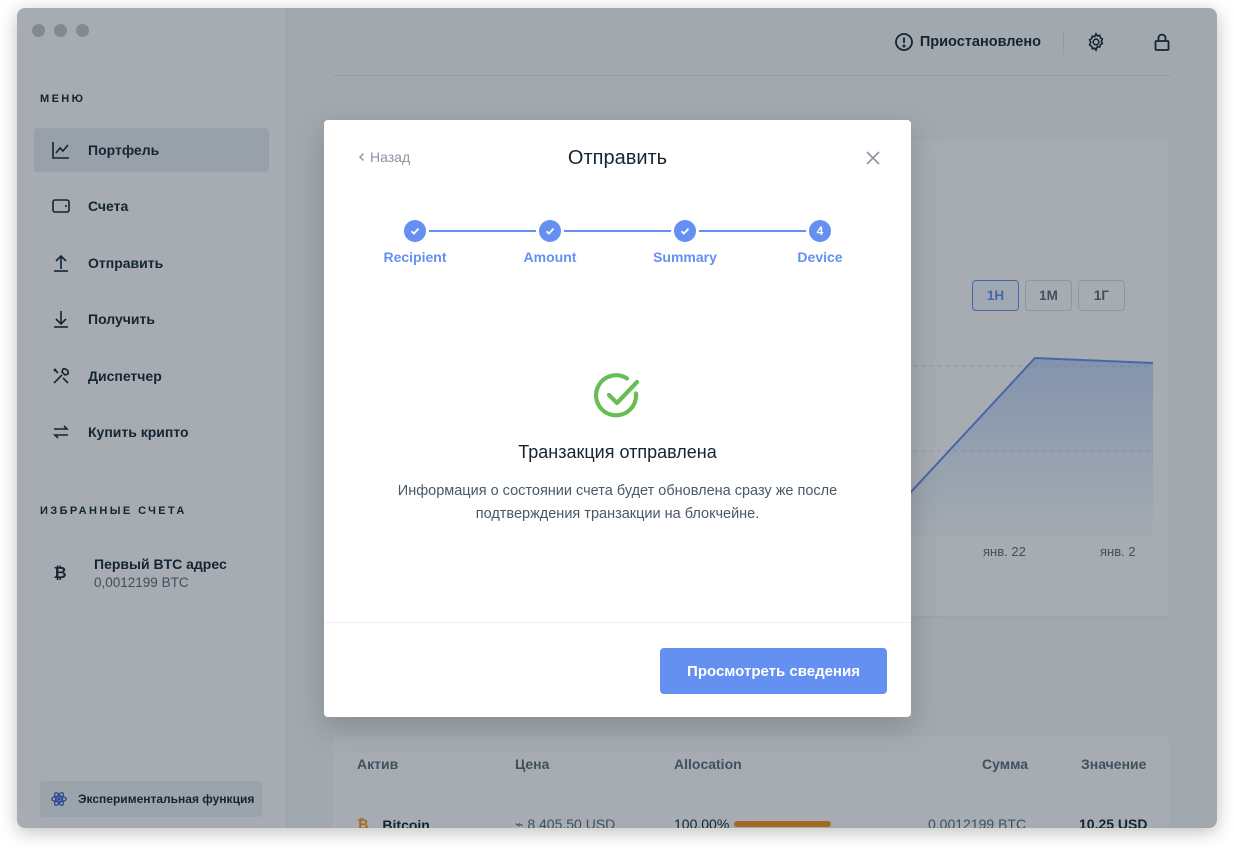  Describe the element at coordinates (617, 622) in the screenshot. I see `modal-footer-divider` at that location.